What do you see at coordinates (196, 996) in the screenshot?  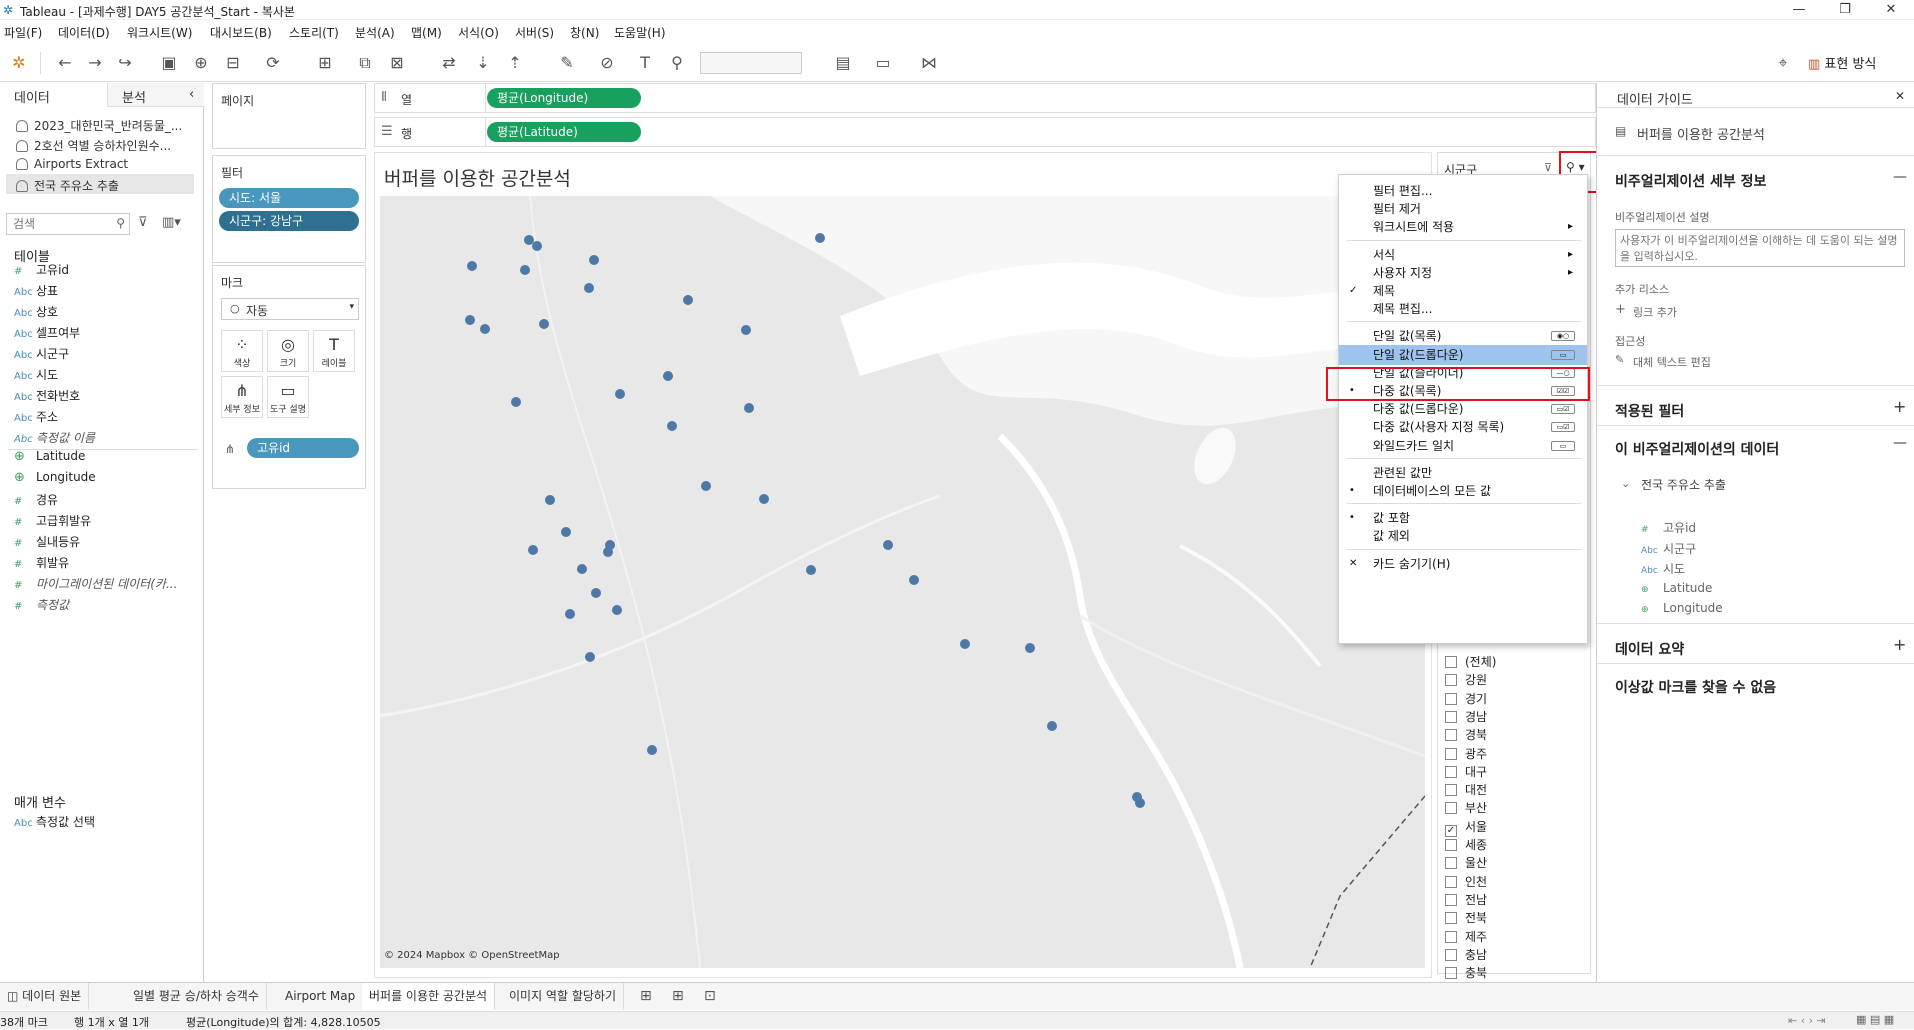 I see `tab-sheet: 일별 평균 승/하차 승객수` at bounding box center [196, 996].